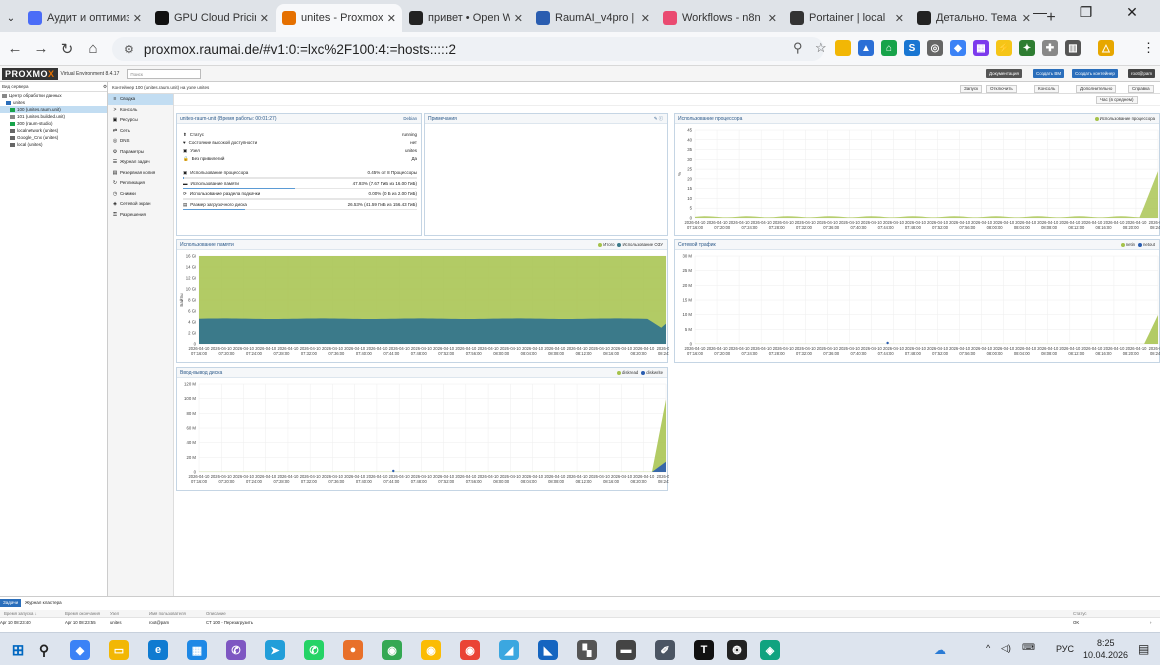 This screenshot has width=1160, height=665. What do you see at coordinates (626, 650) in the screenshot?
I see `app-icon: ▬` at bounding box center [626, 650].